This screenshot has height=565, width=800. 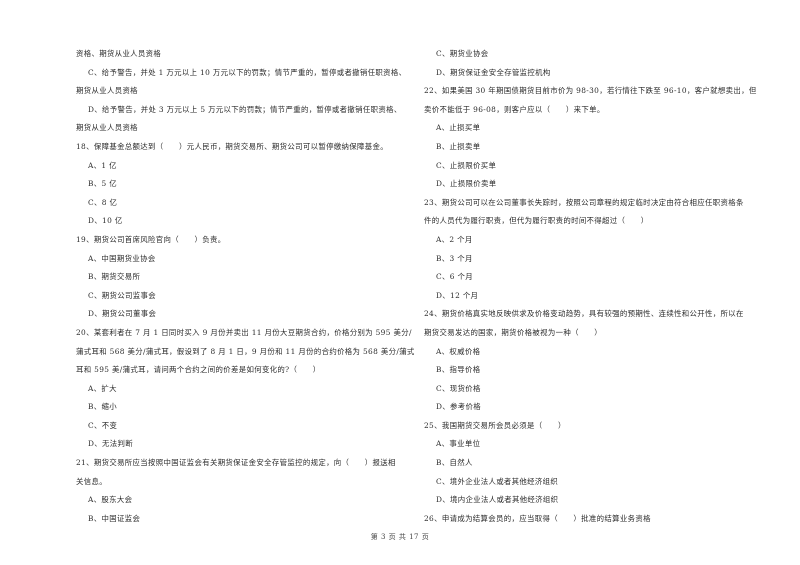 I want to click on q21-stem-line-2: 关信息。, so click(x=91, y=481).